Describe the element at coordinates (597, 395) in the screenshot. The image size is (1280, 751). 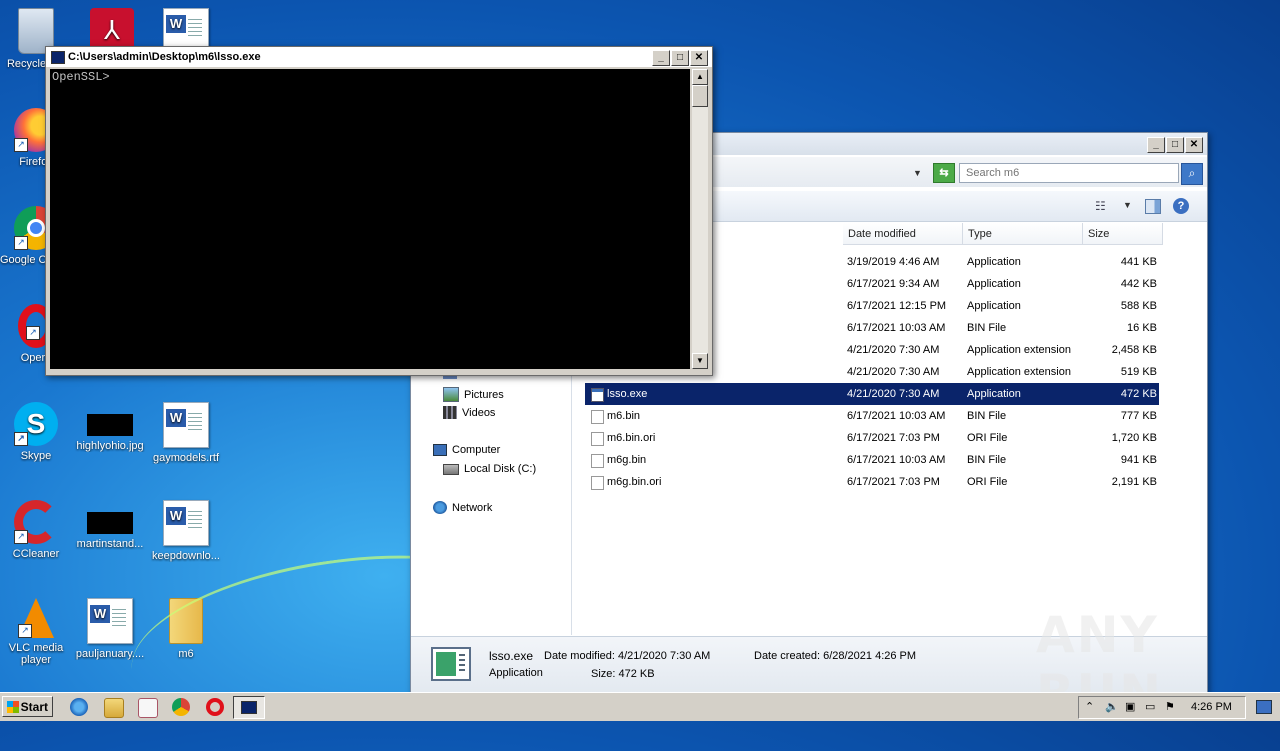
I see `application-file-icon` at that location.